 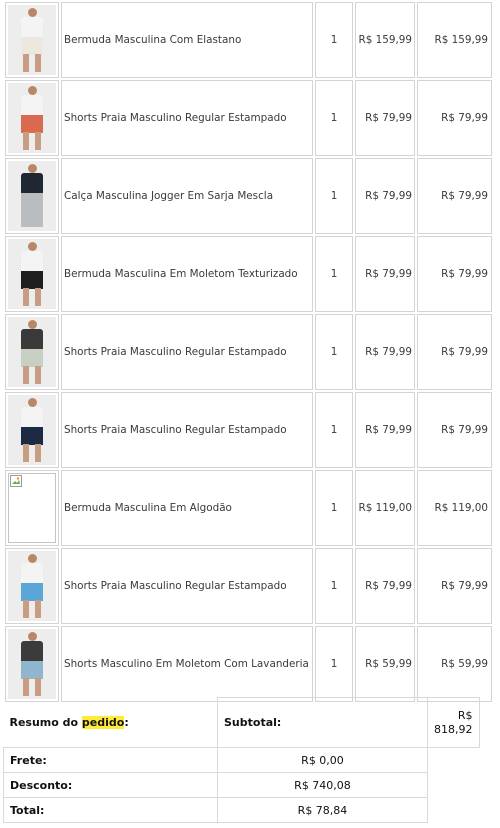 I want to click on total-value: R$ 78,84, so click(x=322, y=810).